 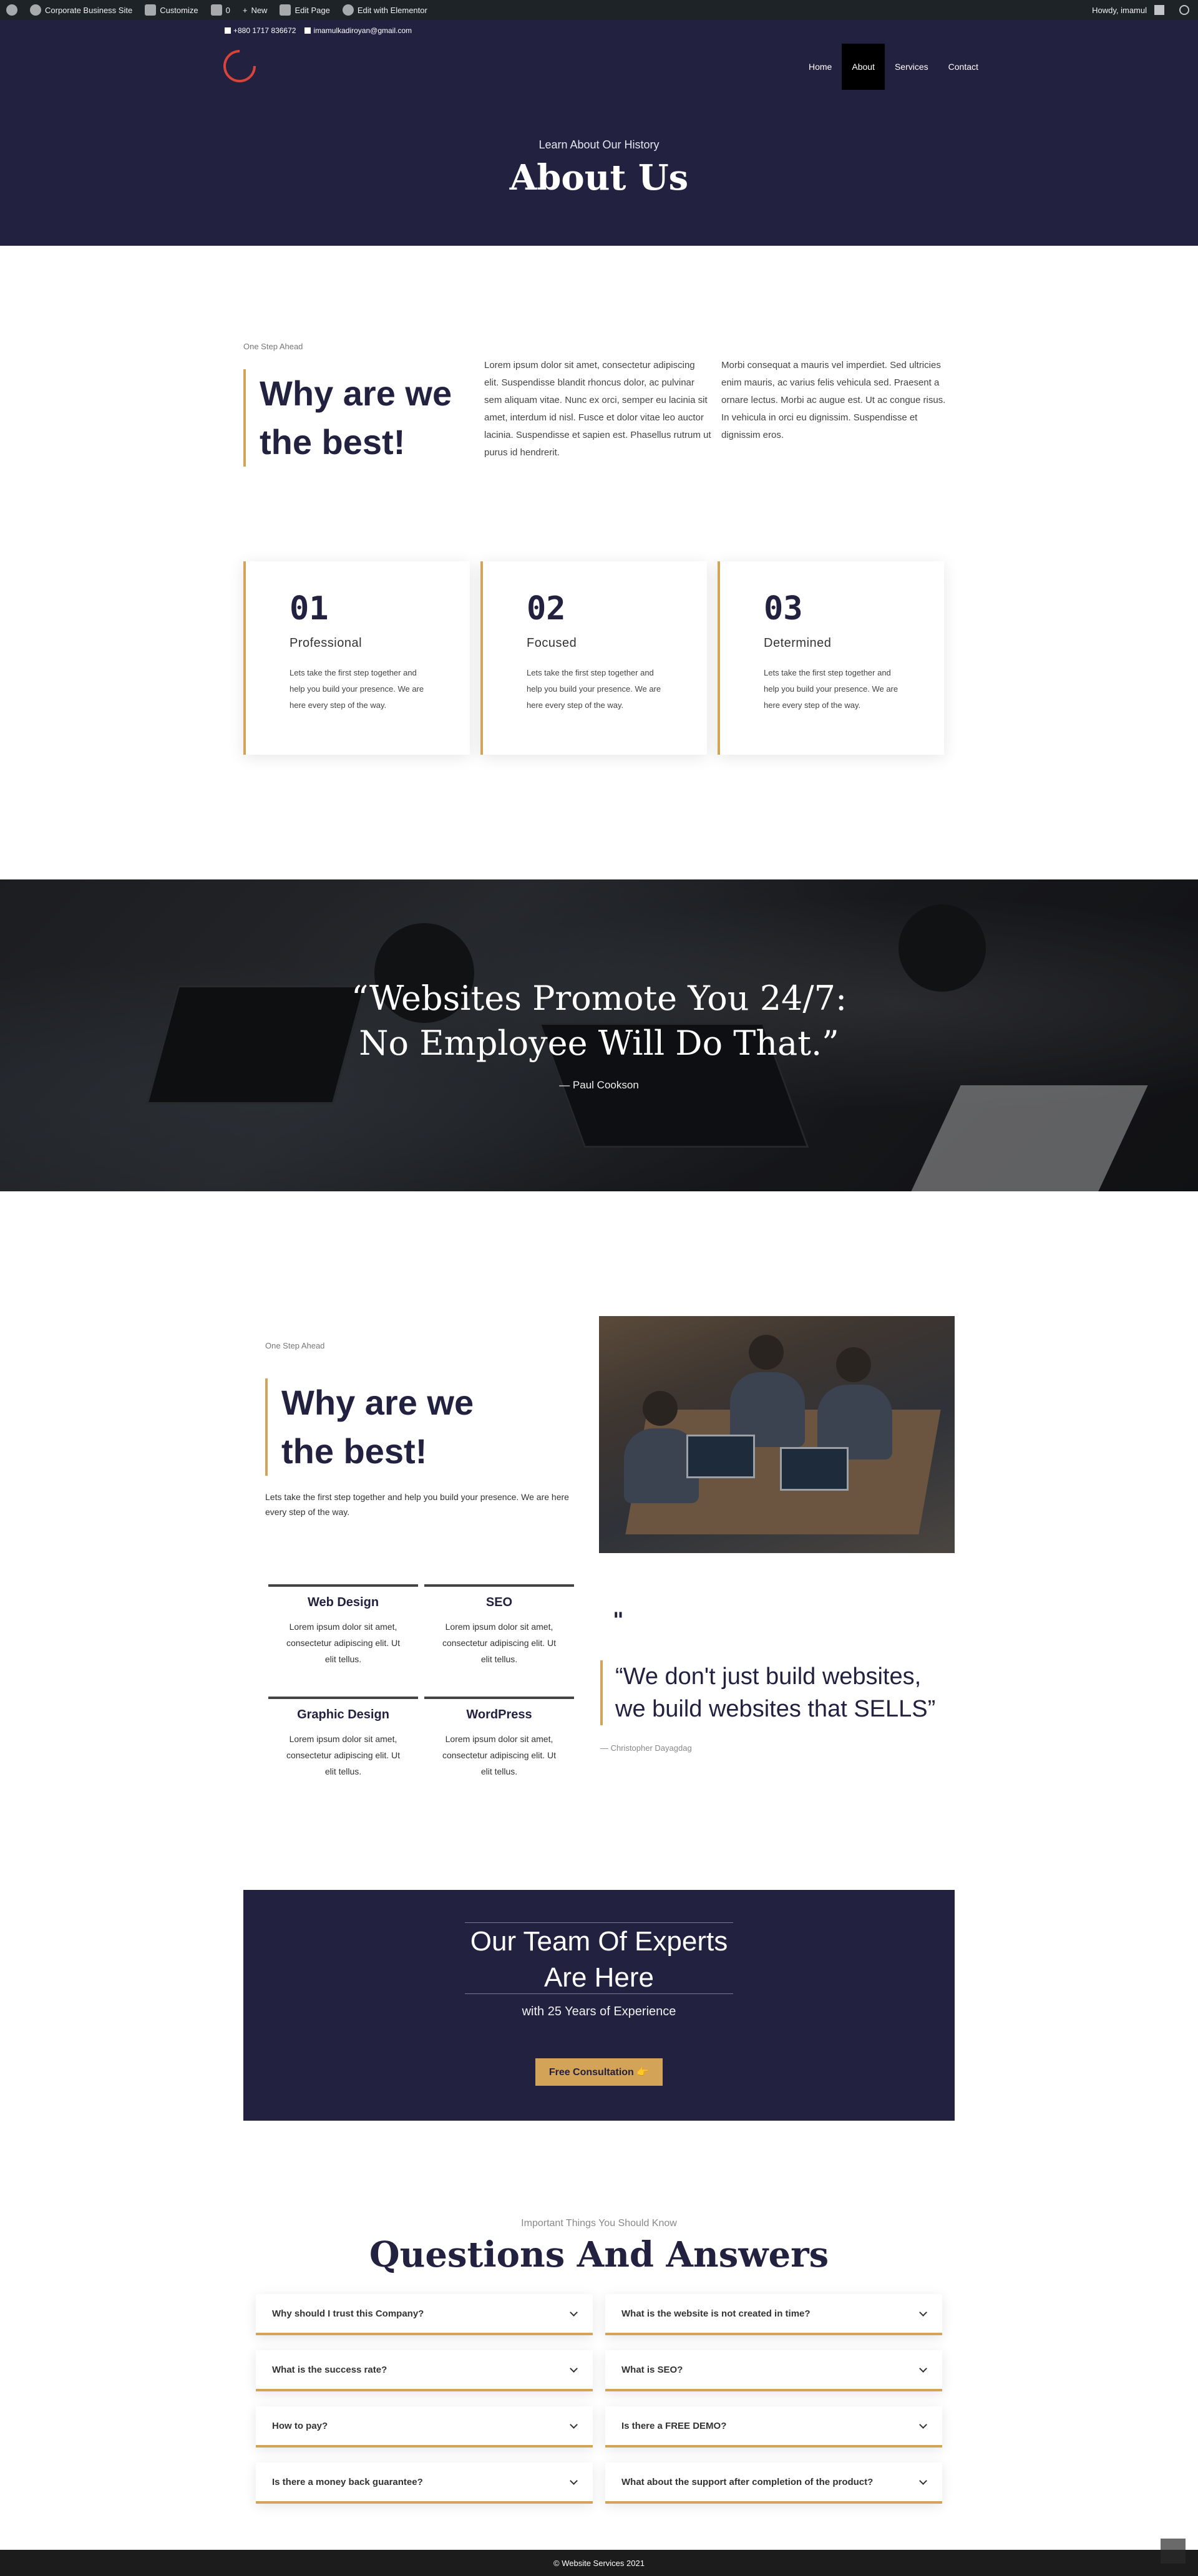 What do you see at coordinates (1128, 10) in the screenshot?
I see `admin-account: Howdy, imamul` at bounding box center [1128, 10].